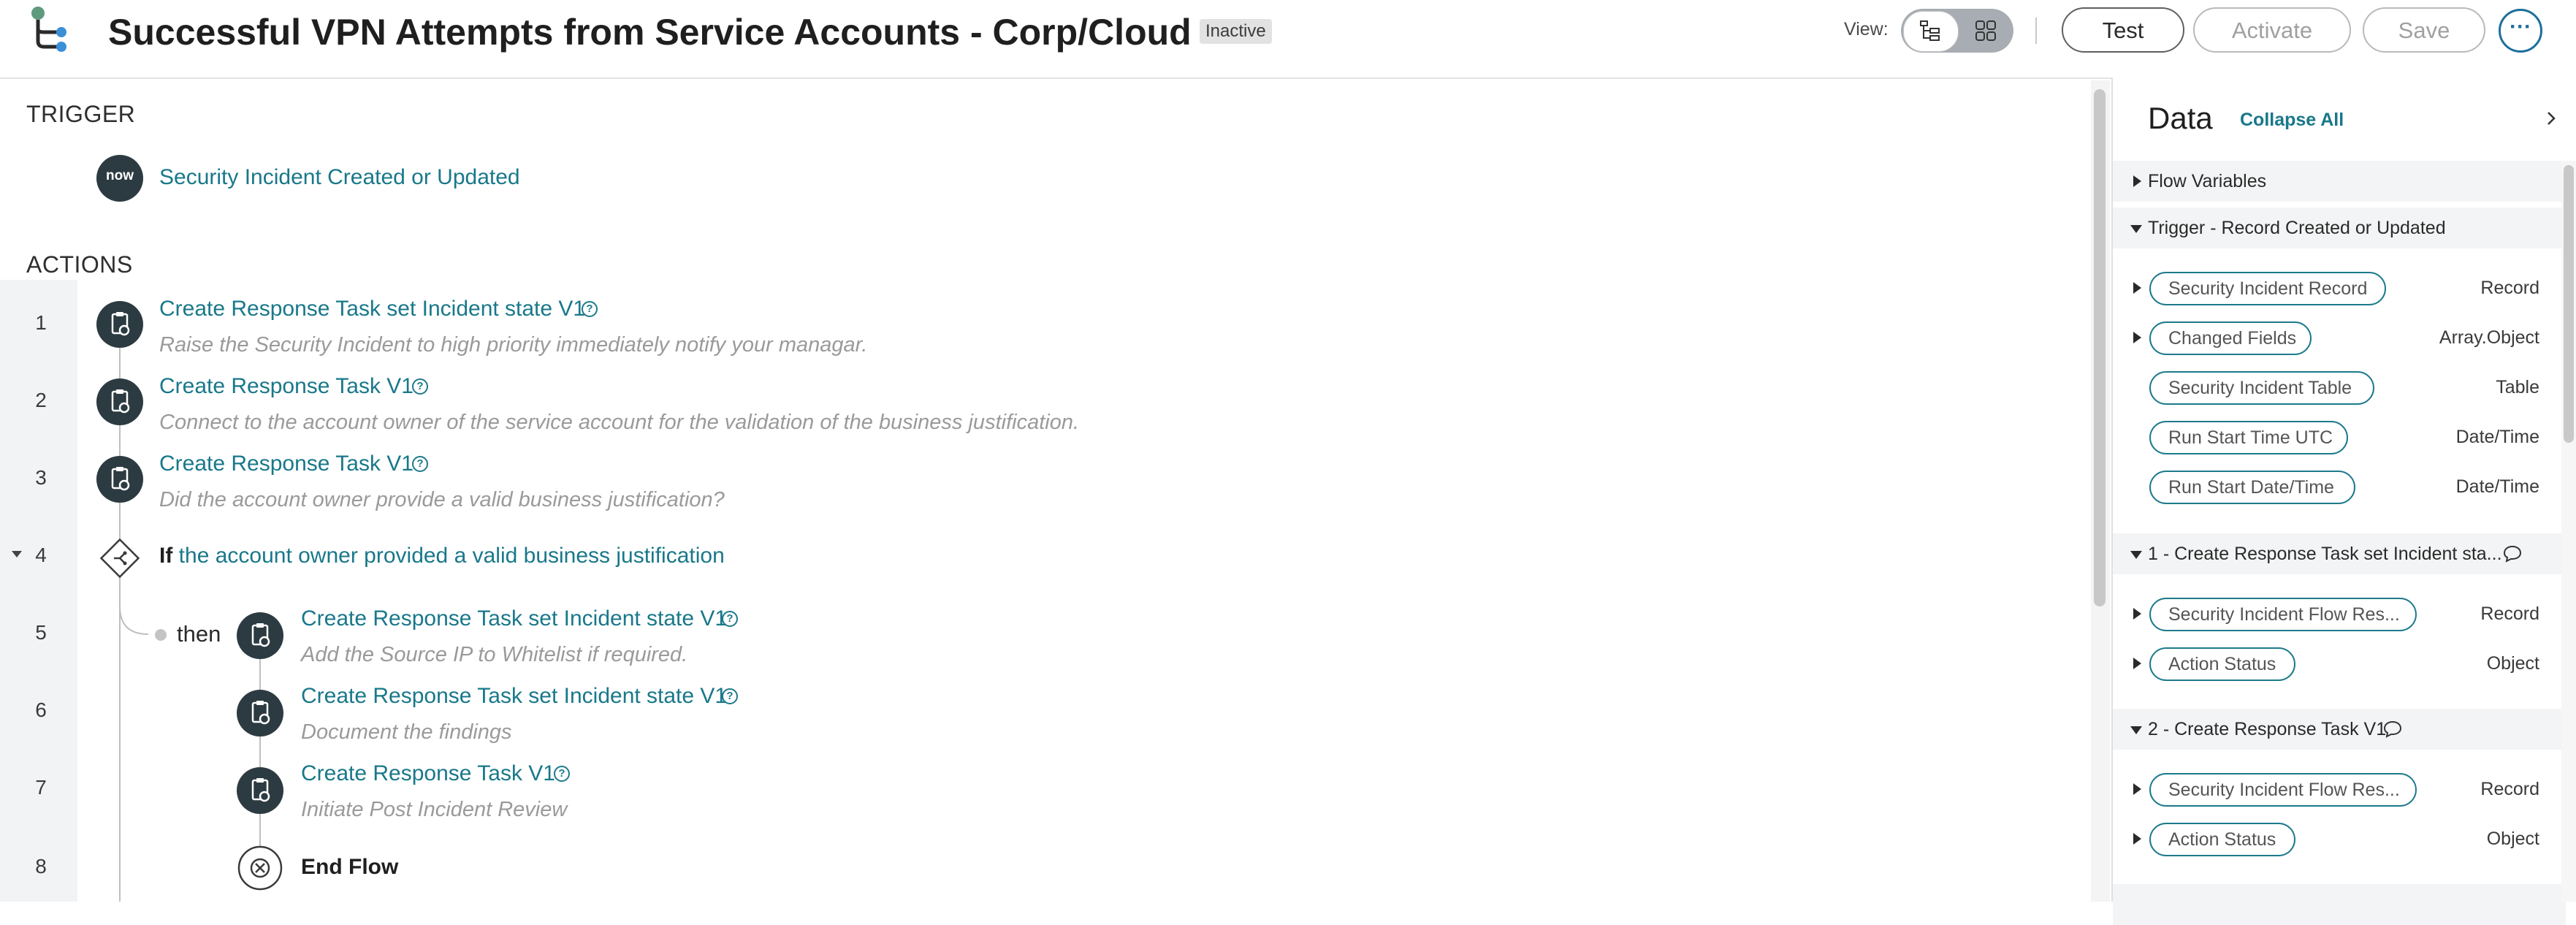  What do you see at coordinates (339, 177) in the screenshot?
I see `trigger-link: Security Incident Created or Updated` at bounding box center [339, 177].